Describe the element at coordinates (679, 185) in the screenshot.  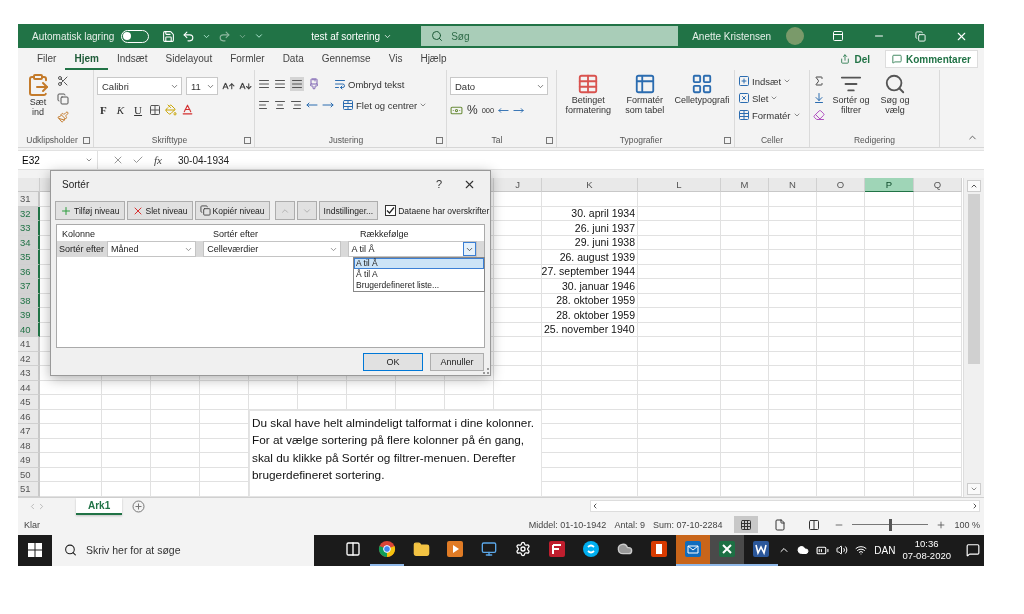
I see `column-header: L` at that location.